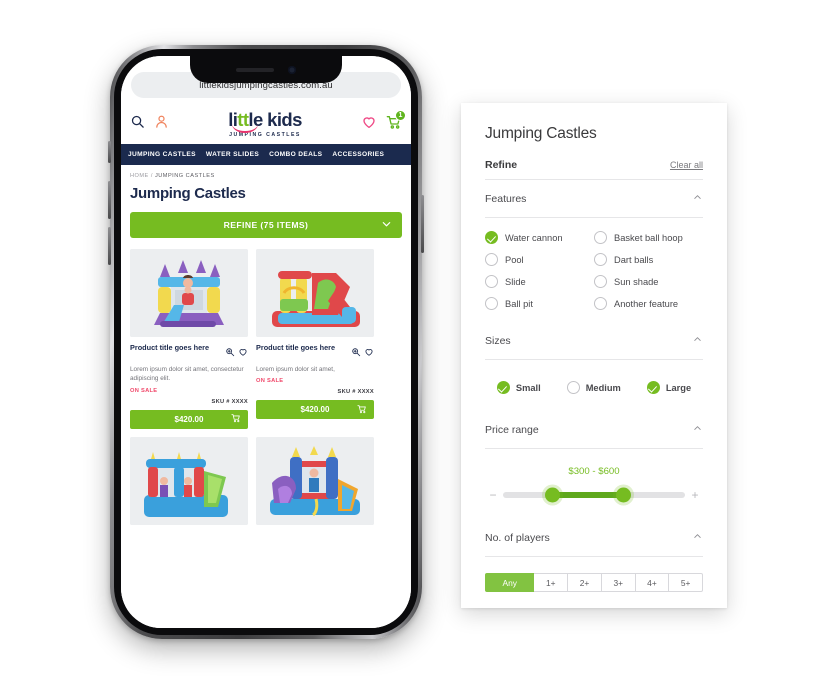 Image resolution: width=839 pixels, height=700 pixels. What do you see at coordinates (232, 154) in the screenshot?
I see `nav-item-water-slides: WATER SLIDES` at bounding box center [232, 154].